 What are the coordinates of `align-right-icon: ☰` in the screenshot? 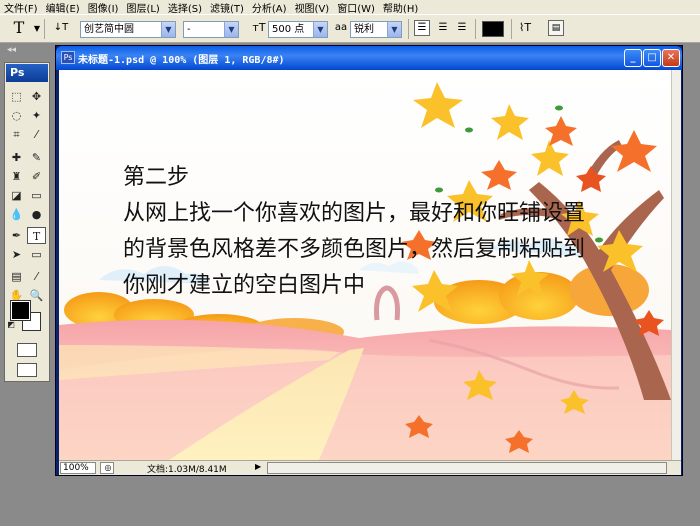 It's located at (462, 28).